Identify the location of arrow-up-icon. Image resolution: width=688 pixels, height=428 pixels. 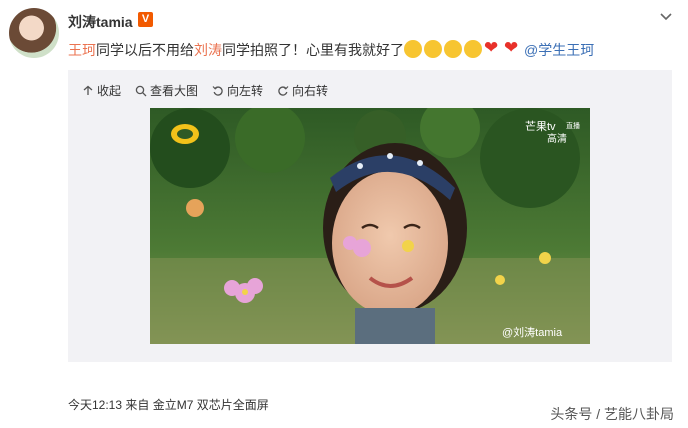
(88, 90).